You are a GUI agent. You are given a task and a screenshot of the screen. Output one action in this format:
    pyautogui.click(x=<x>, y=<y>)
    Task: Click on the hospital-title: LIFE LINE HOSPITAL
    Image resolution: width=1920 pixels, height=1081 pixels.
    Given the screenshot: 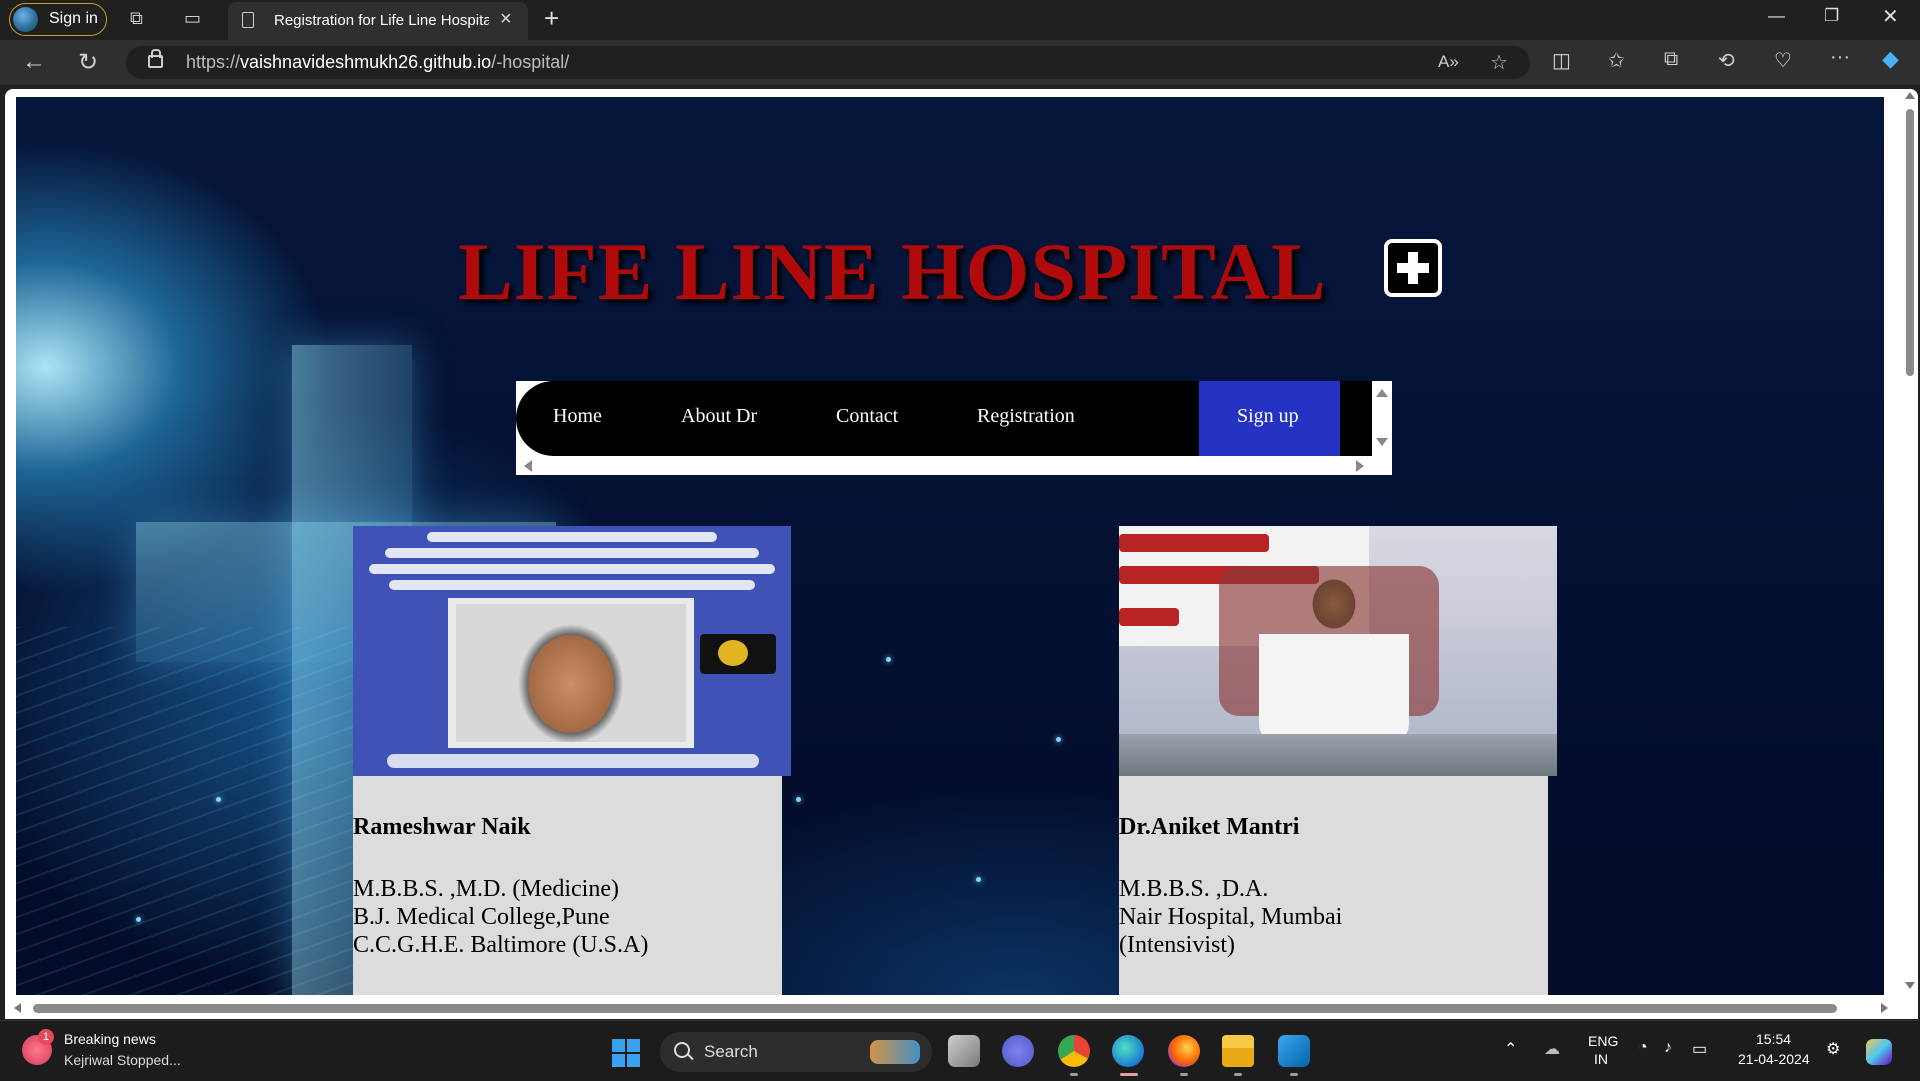 What is the action you would take?
    pyautogui.click(x=892, y=271)
    